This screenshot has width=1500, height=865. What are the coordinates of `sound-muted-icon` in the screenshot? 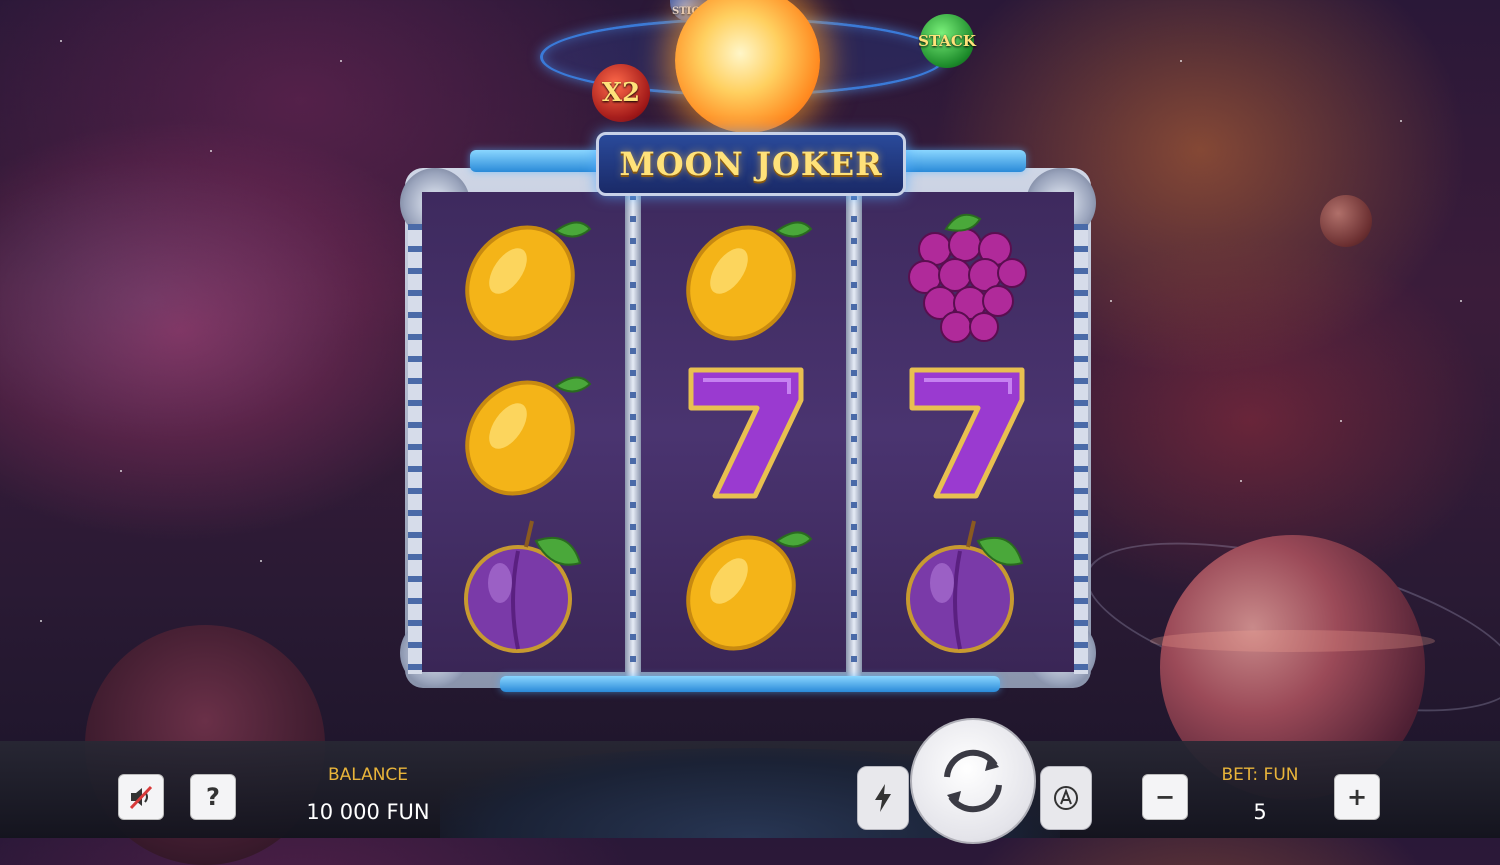 It's located at (141, 797).